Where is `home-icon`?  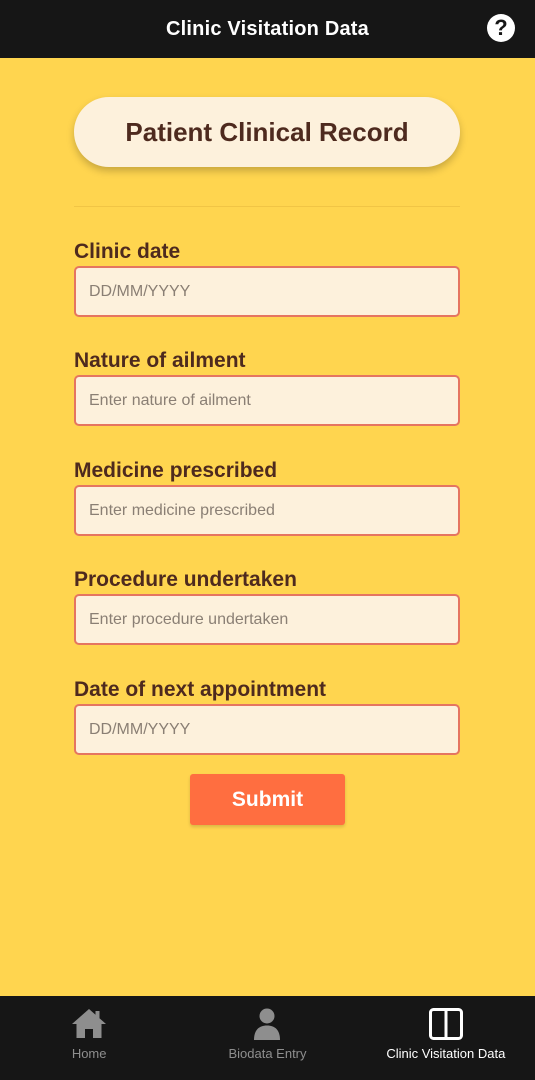 home-icon is located at coordinates (89, 1023).